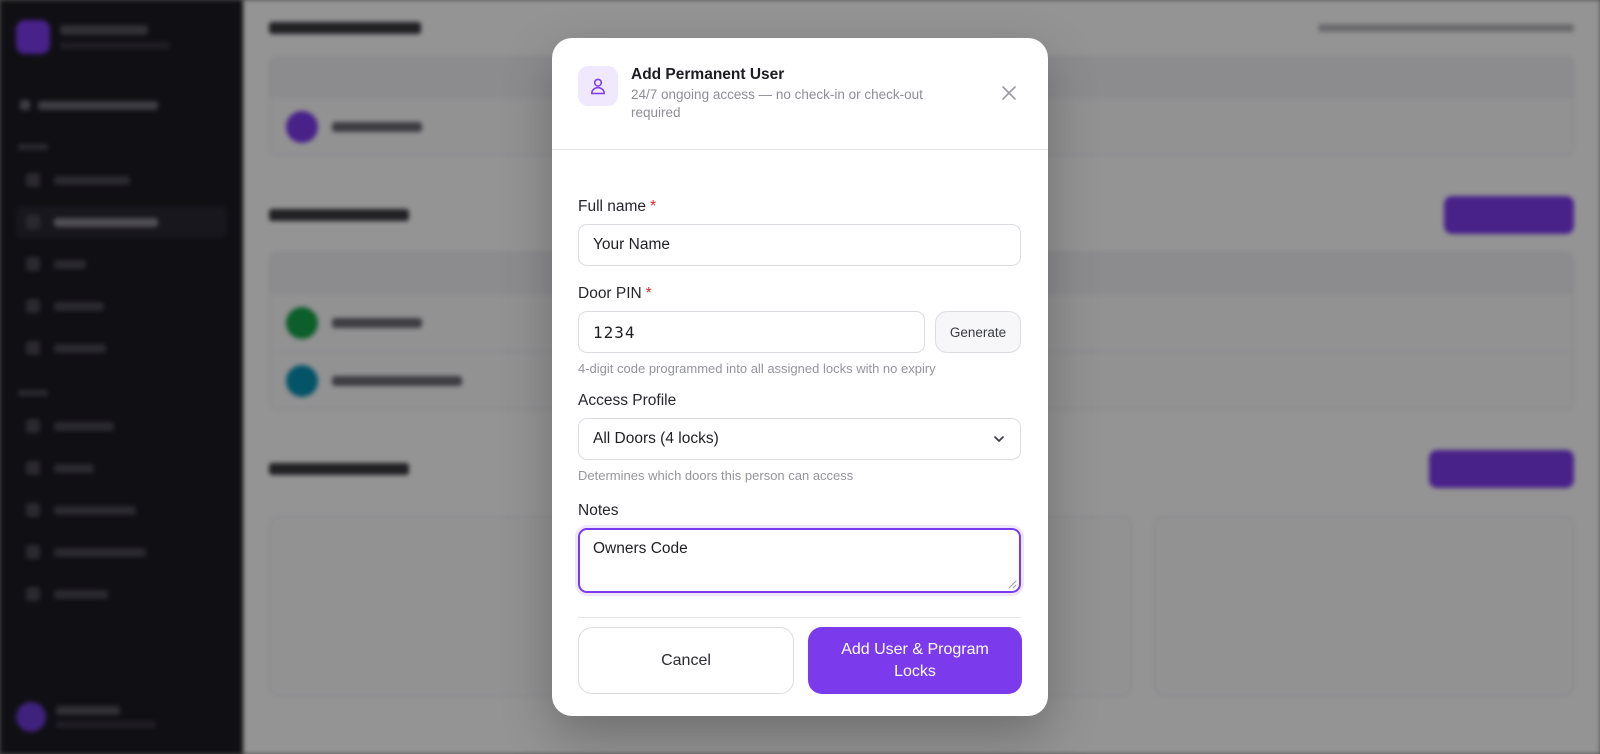 The height and width of the screenshot is (754, 1600). I want to click on access-profile-value: All Doors (4 locks), so click(656, 438).